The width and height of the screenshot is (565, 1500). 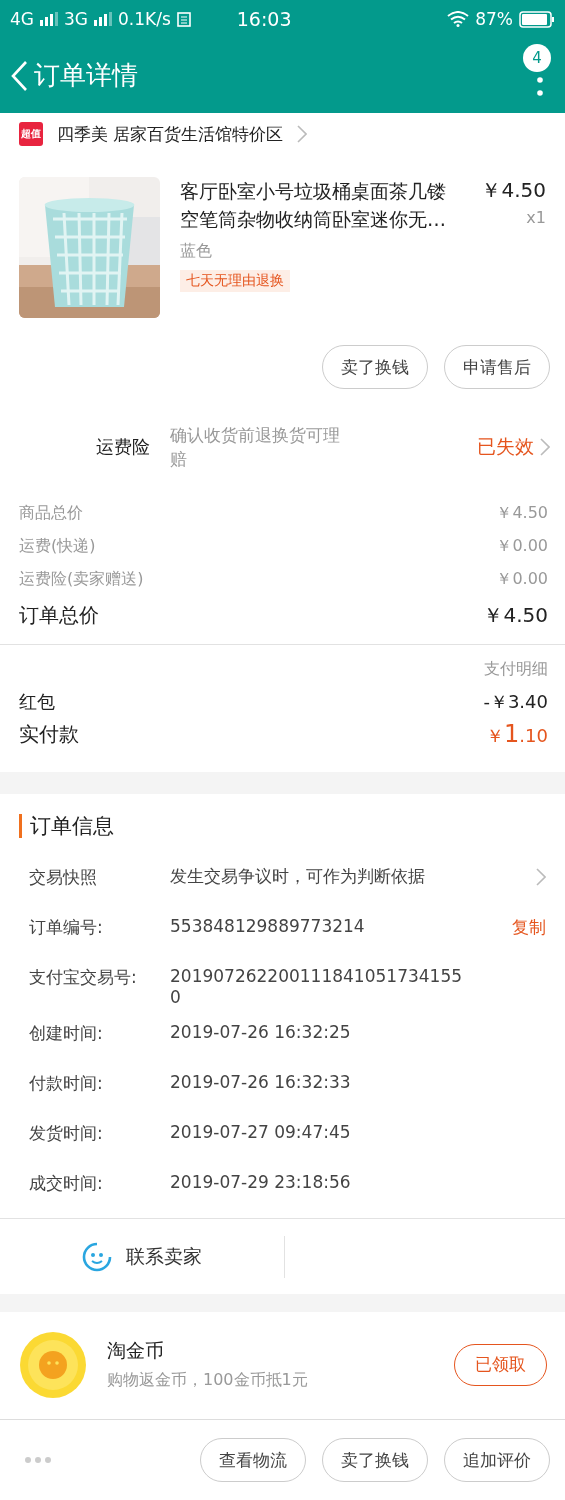 What do you see at coordinates (196, 251) in the screenshot?
I see `product-variant: 蓝色` at bounding box center [196, 251].